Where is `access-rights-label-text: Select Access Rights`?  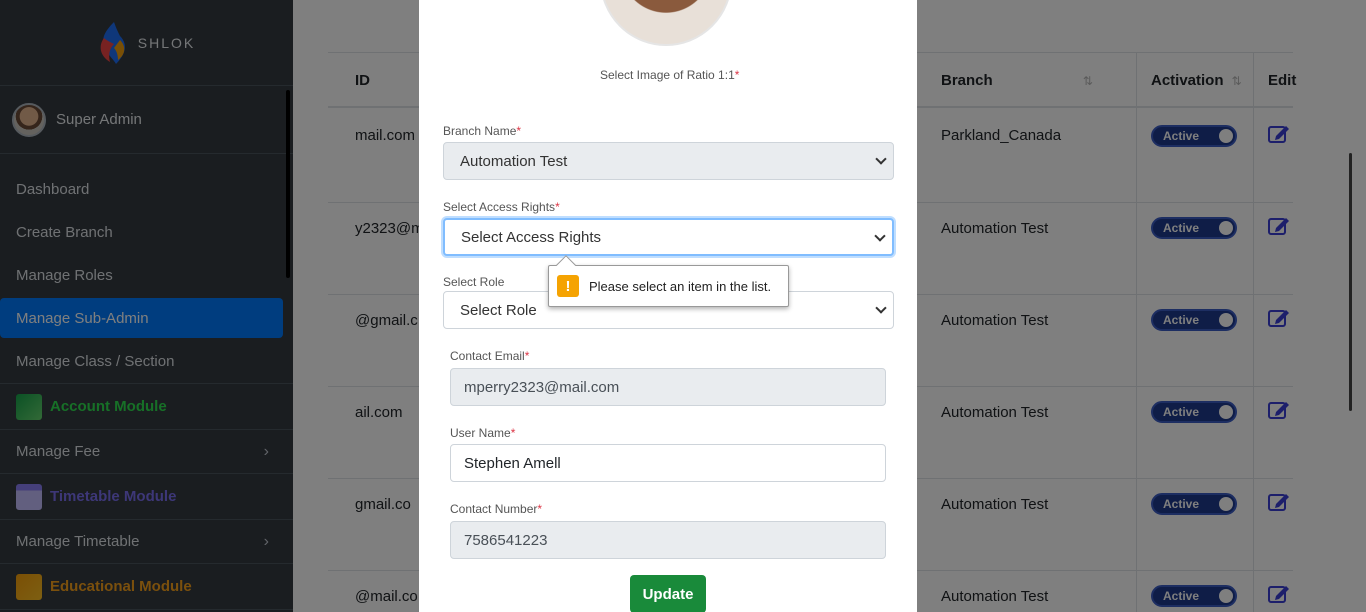 access-rights-label-text: Select Access Rights is located at coordinates (499, 207).